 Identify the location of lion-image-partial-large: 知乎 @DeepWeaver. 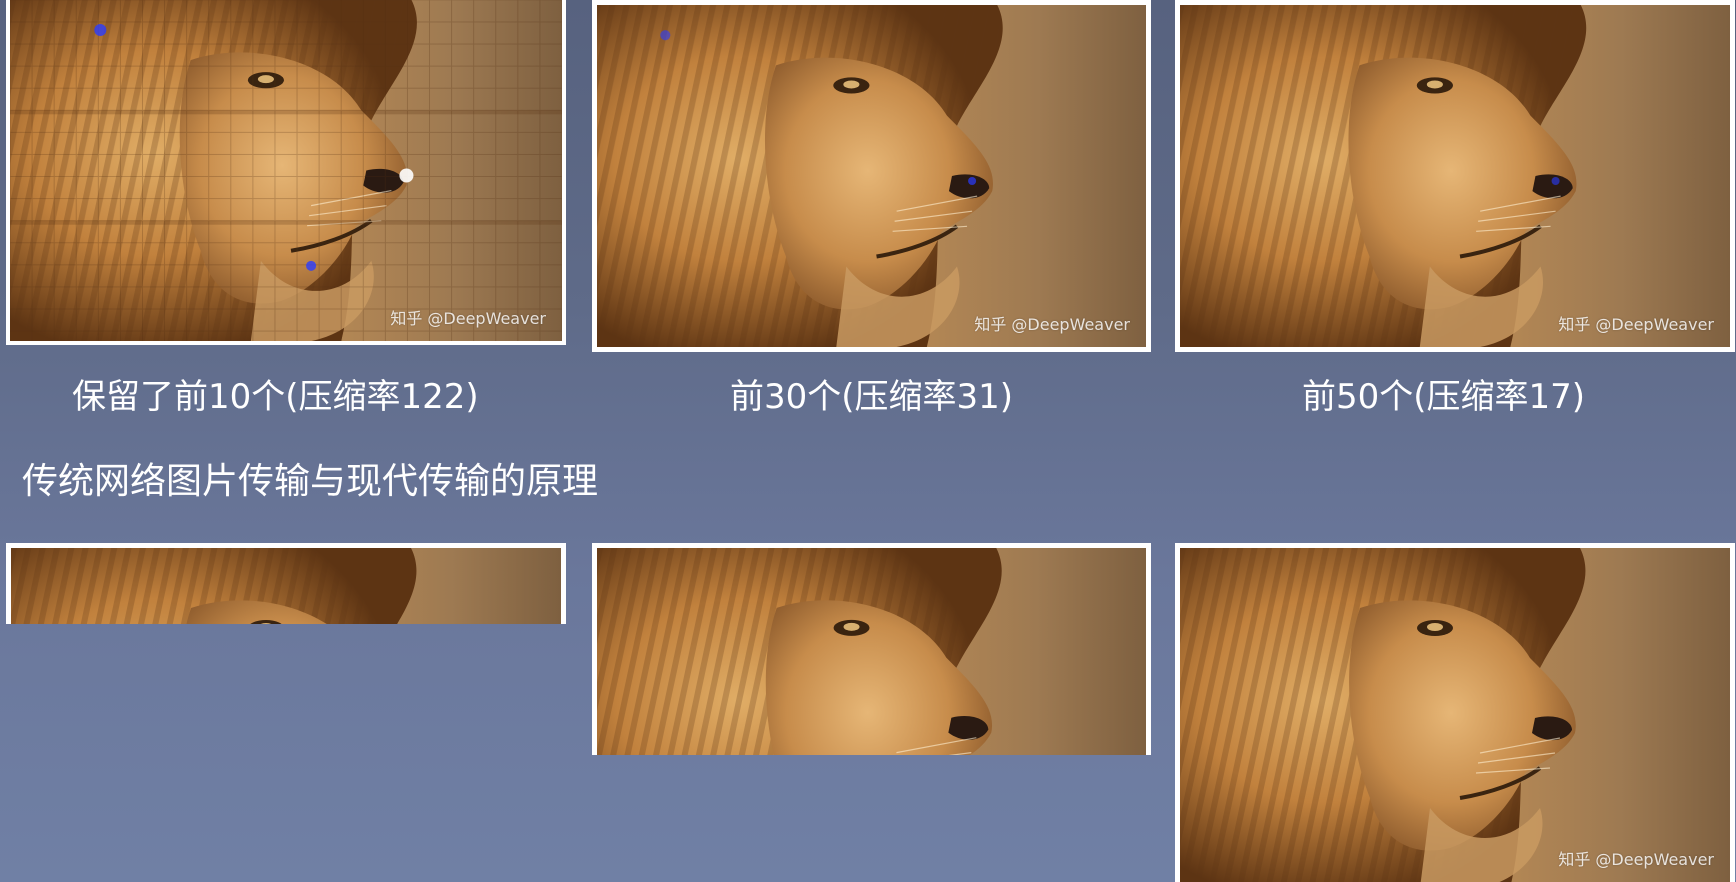
(1455, 715).